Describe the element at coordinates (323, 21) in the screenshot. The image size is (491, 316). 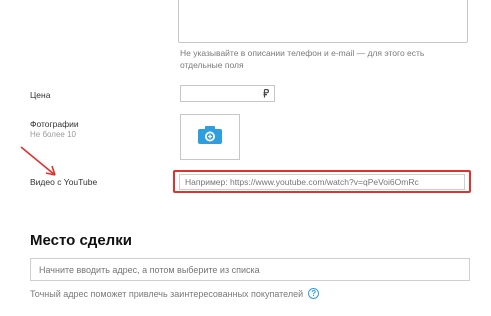
I see `description-textarea` at that location.